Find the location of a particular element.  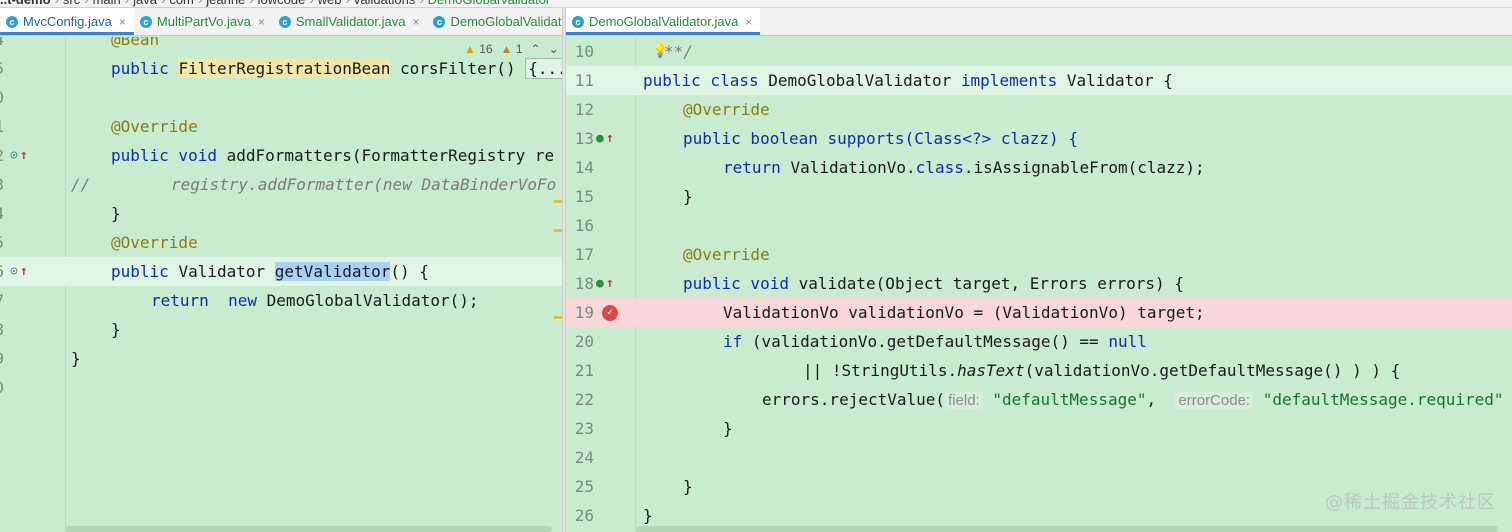

code-line: 0 is located at coordinates (281, 97).